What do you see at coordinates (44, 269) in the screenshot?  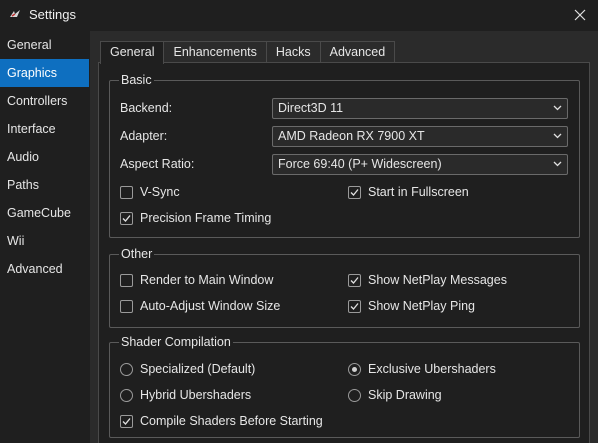 I see `sidebar-item-advanced: Advanced` at bounding box center [44, 269].